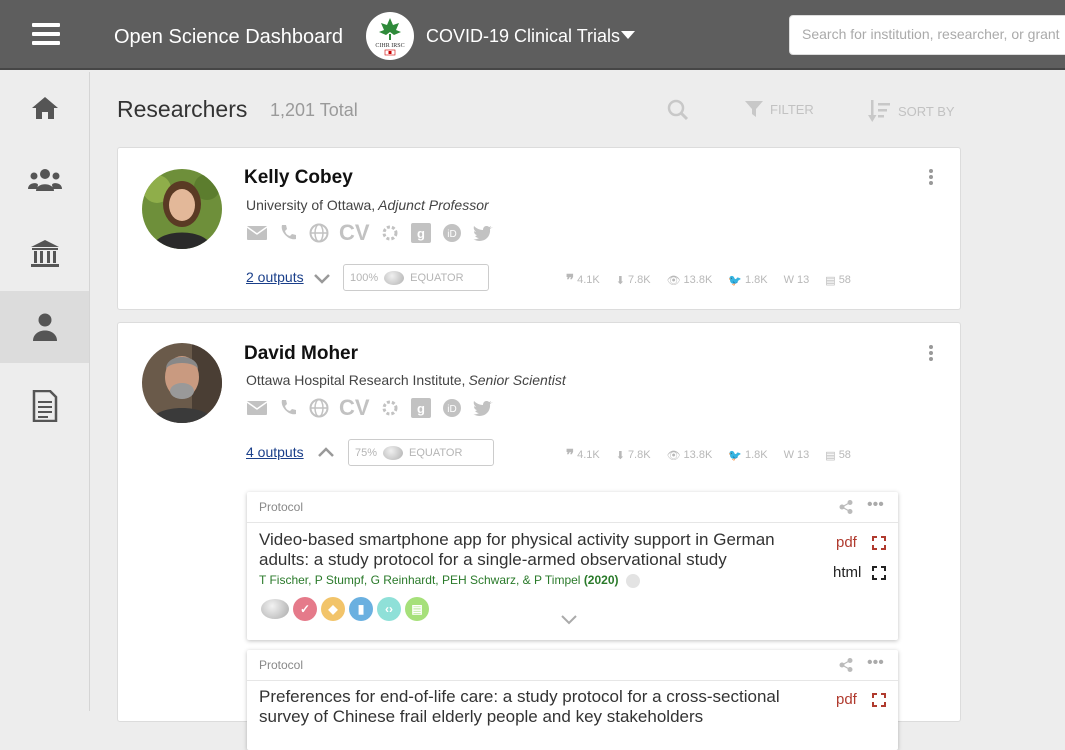 This screenshot has width=1065, height=750. Describe the element at coordinates (417, 609) in the screenshot. I see `document-badge-icon: ▤` at that location.